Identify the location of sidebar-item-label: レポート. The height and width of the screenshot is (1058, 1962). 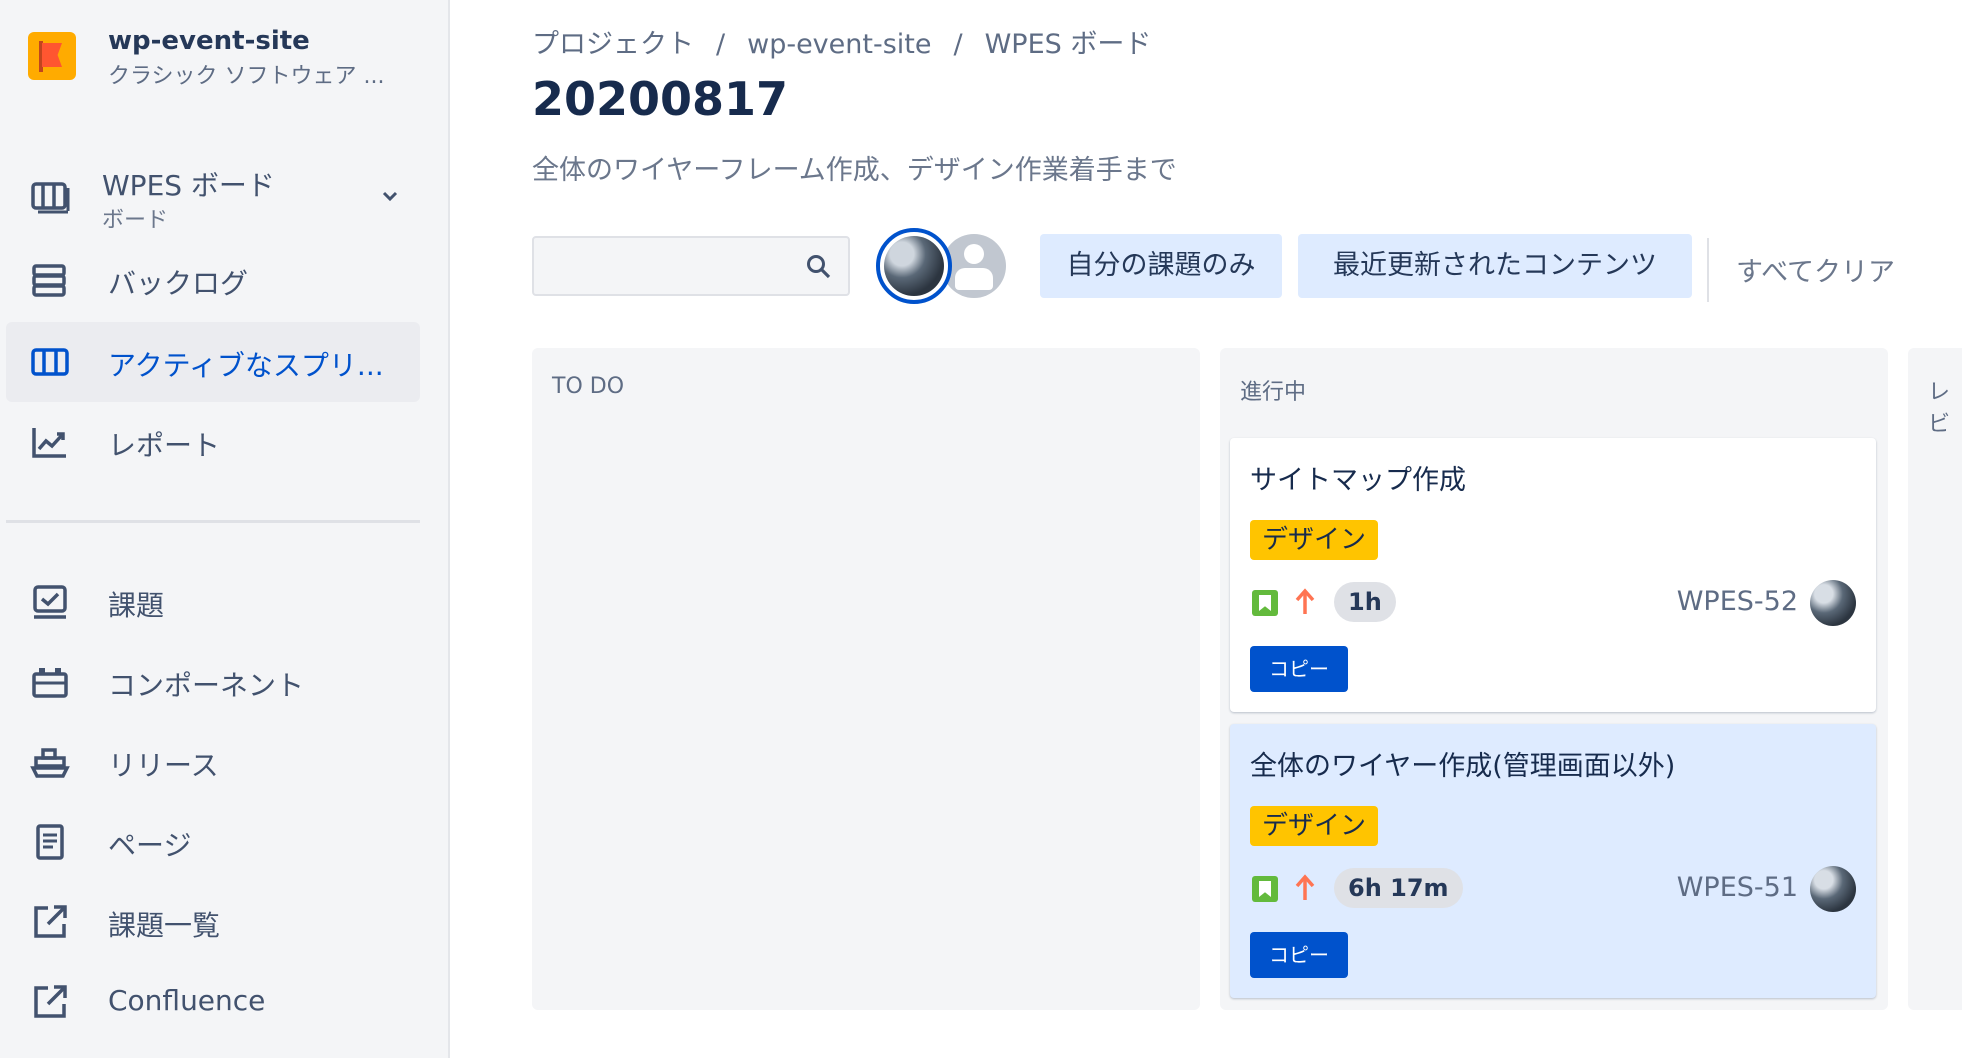
(164, 445).